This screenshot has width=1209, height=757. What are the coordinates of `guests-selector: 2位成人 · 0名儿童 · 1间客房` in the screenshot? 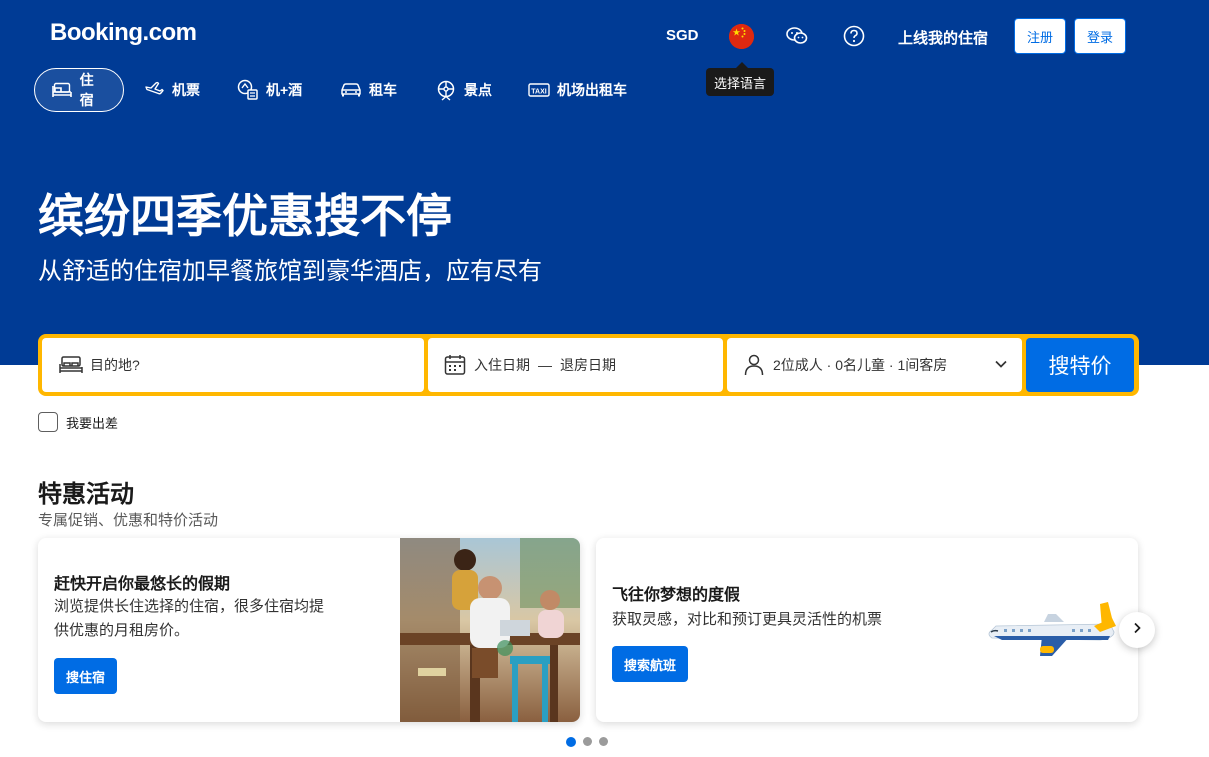 It's located at (874, 365).